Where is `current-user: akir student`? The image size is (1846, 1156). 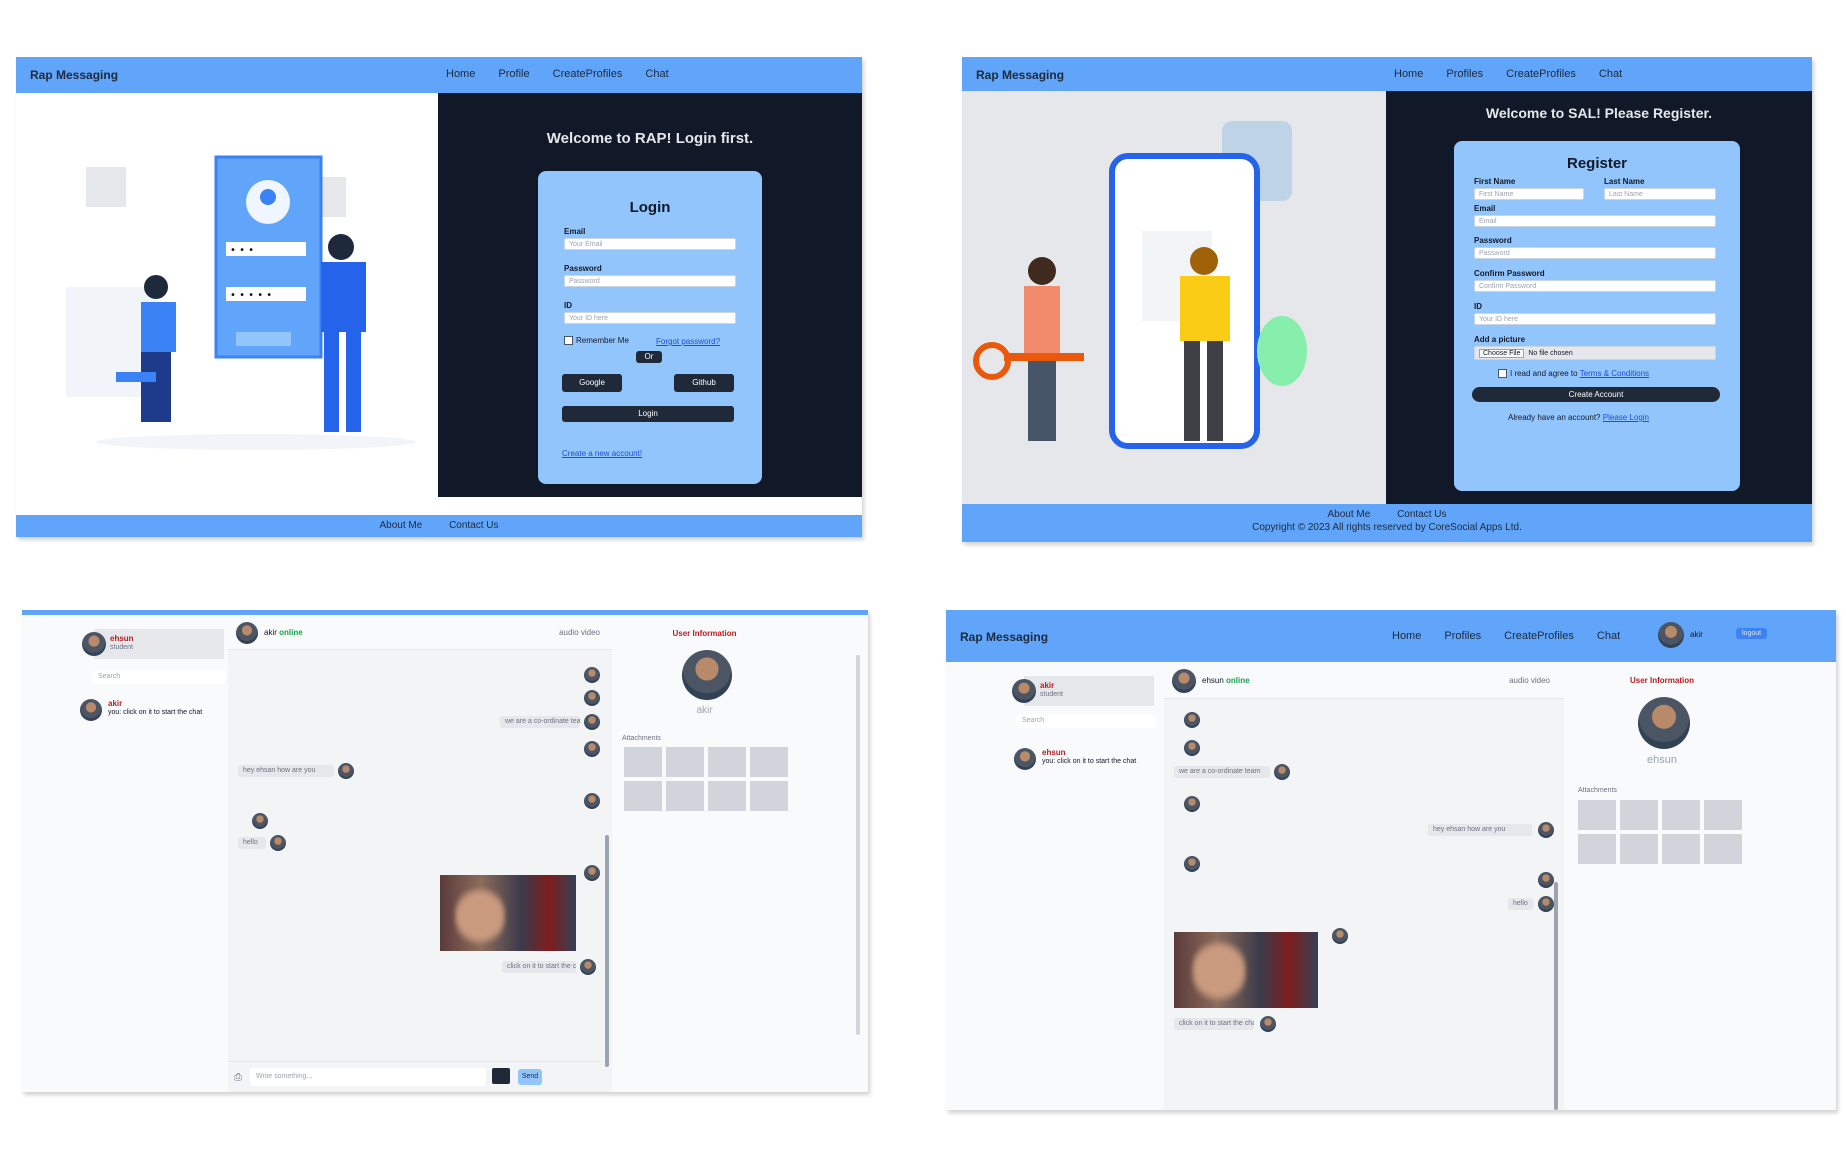
current-user: akir student is located at coordinates (1083, 691).